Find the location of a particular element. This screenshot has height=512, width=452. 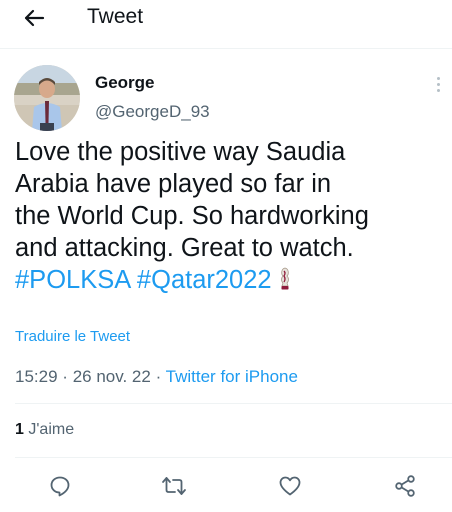

tweet-date: 26 nov. 22 is located at coordinates (112, 376).